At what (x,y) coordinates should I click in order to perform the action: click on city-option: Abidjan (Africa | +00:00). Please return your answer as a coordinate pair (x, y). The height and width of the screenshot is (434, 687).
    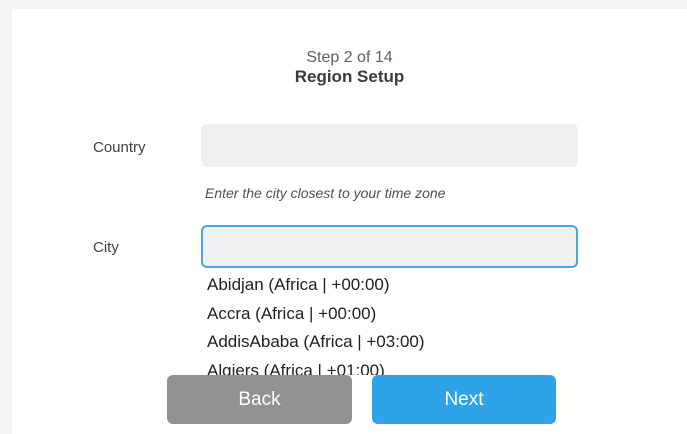
    Looking at the image, I should click on (386, 285).